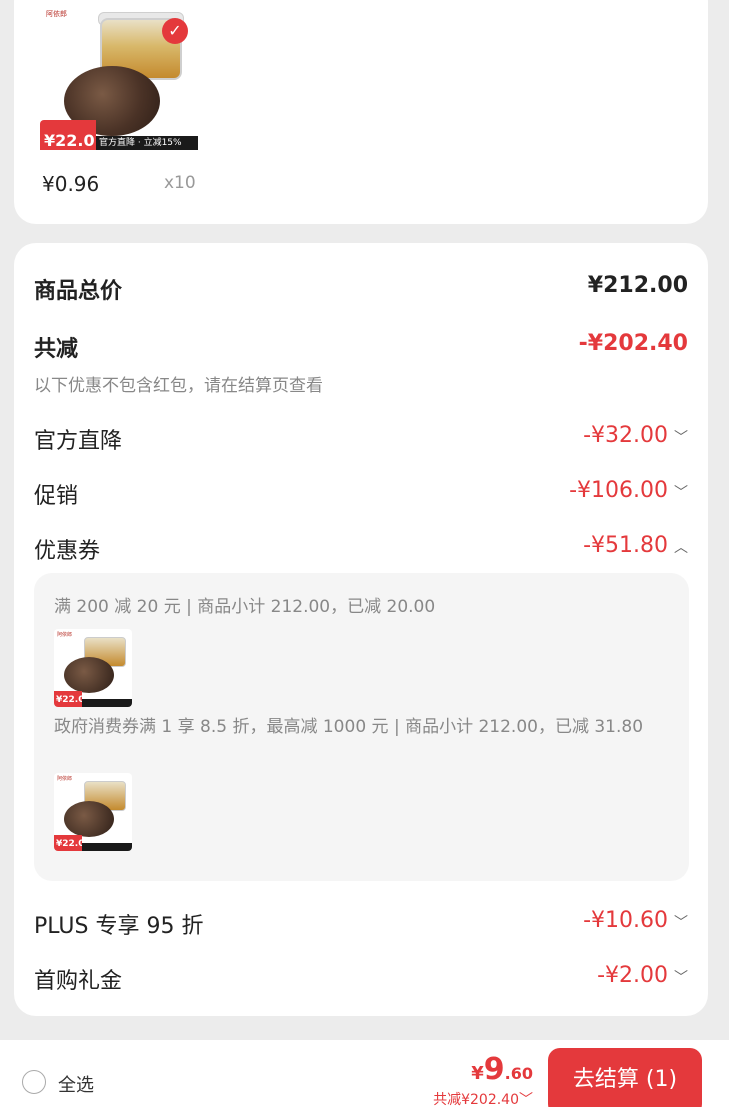 This screenshot has height=1107, width=729. I want to click on coupon-text: 满 200 减 20 元 | 商品小计 212.00，已减 20.00, so click(245, 607).